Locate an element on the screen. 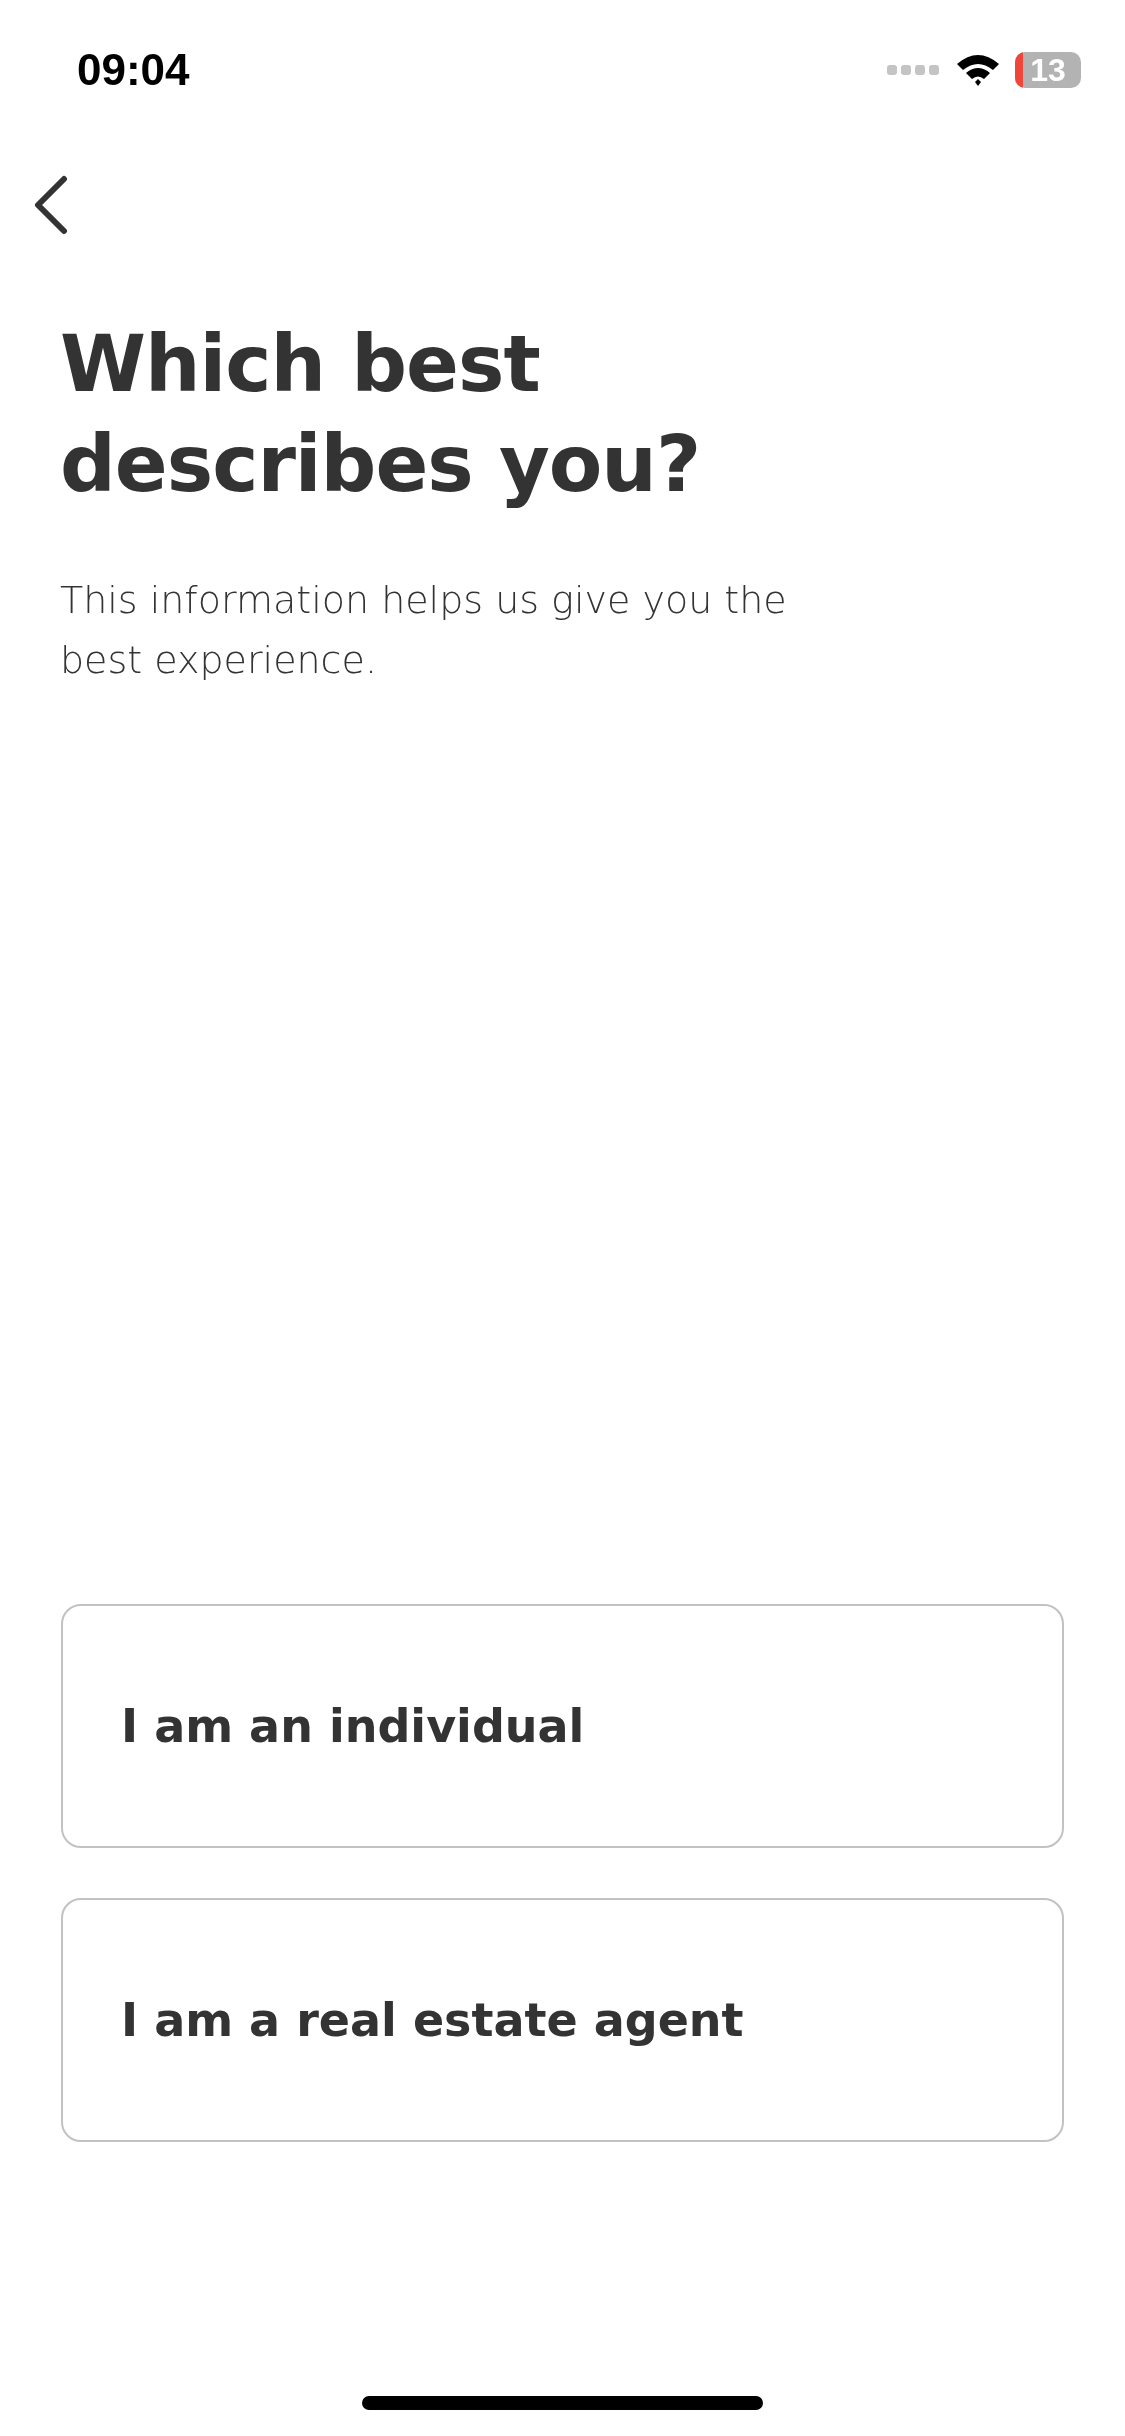  option-button: I am an individual is located at coordinates (562, 1726).